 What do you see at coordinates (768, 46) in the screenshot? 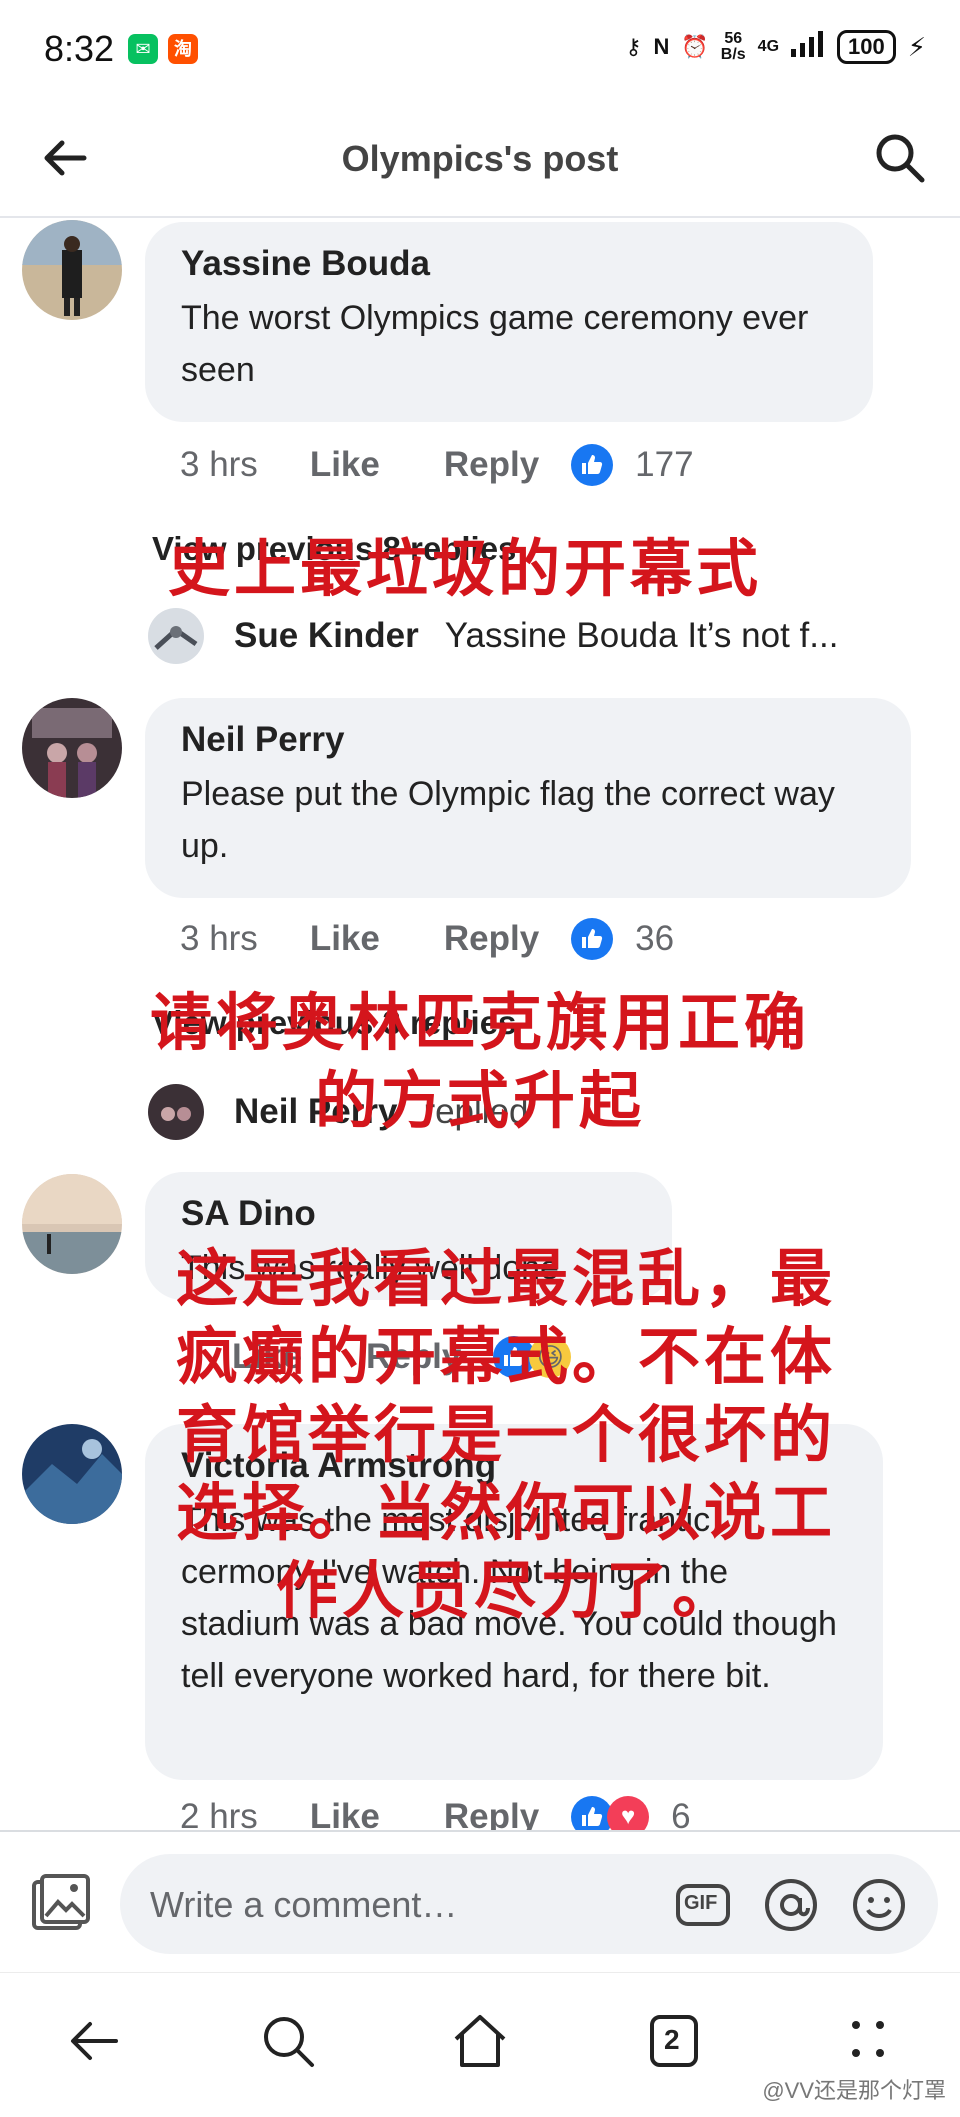
I see `network-type: 4G` at bounding box center [768, 46].